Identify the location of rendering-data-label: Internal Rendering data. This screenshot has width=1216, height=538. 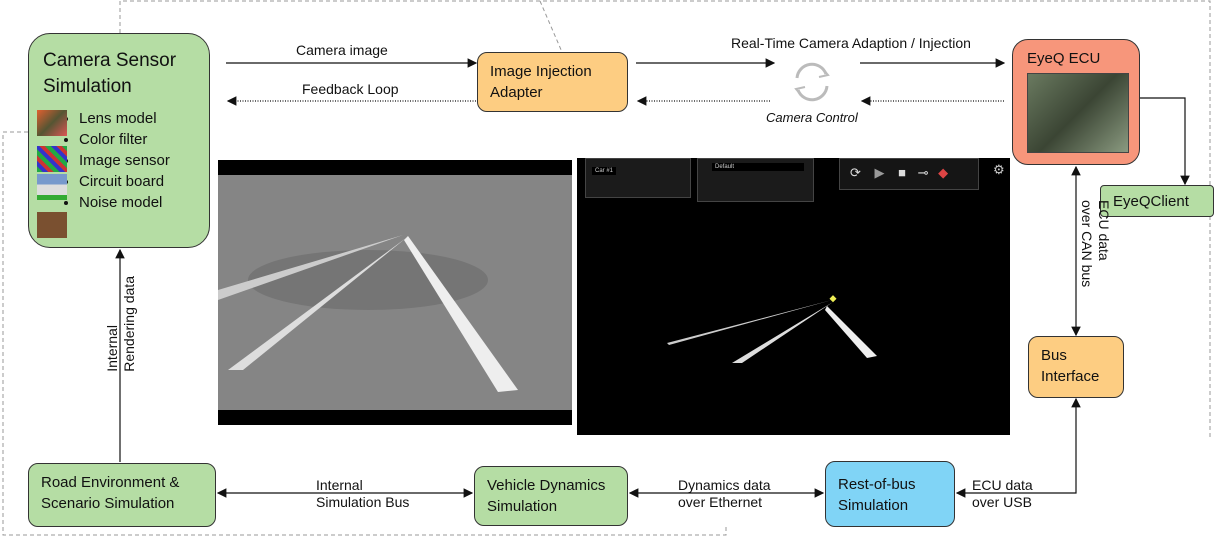
(120, 324).